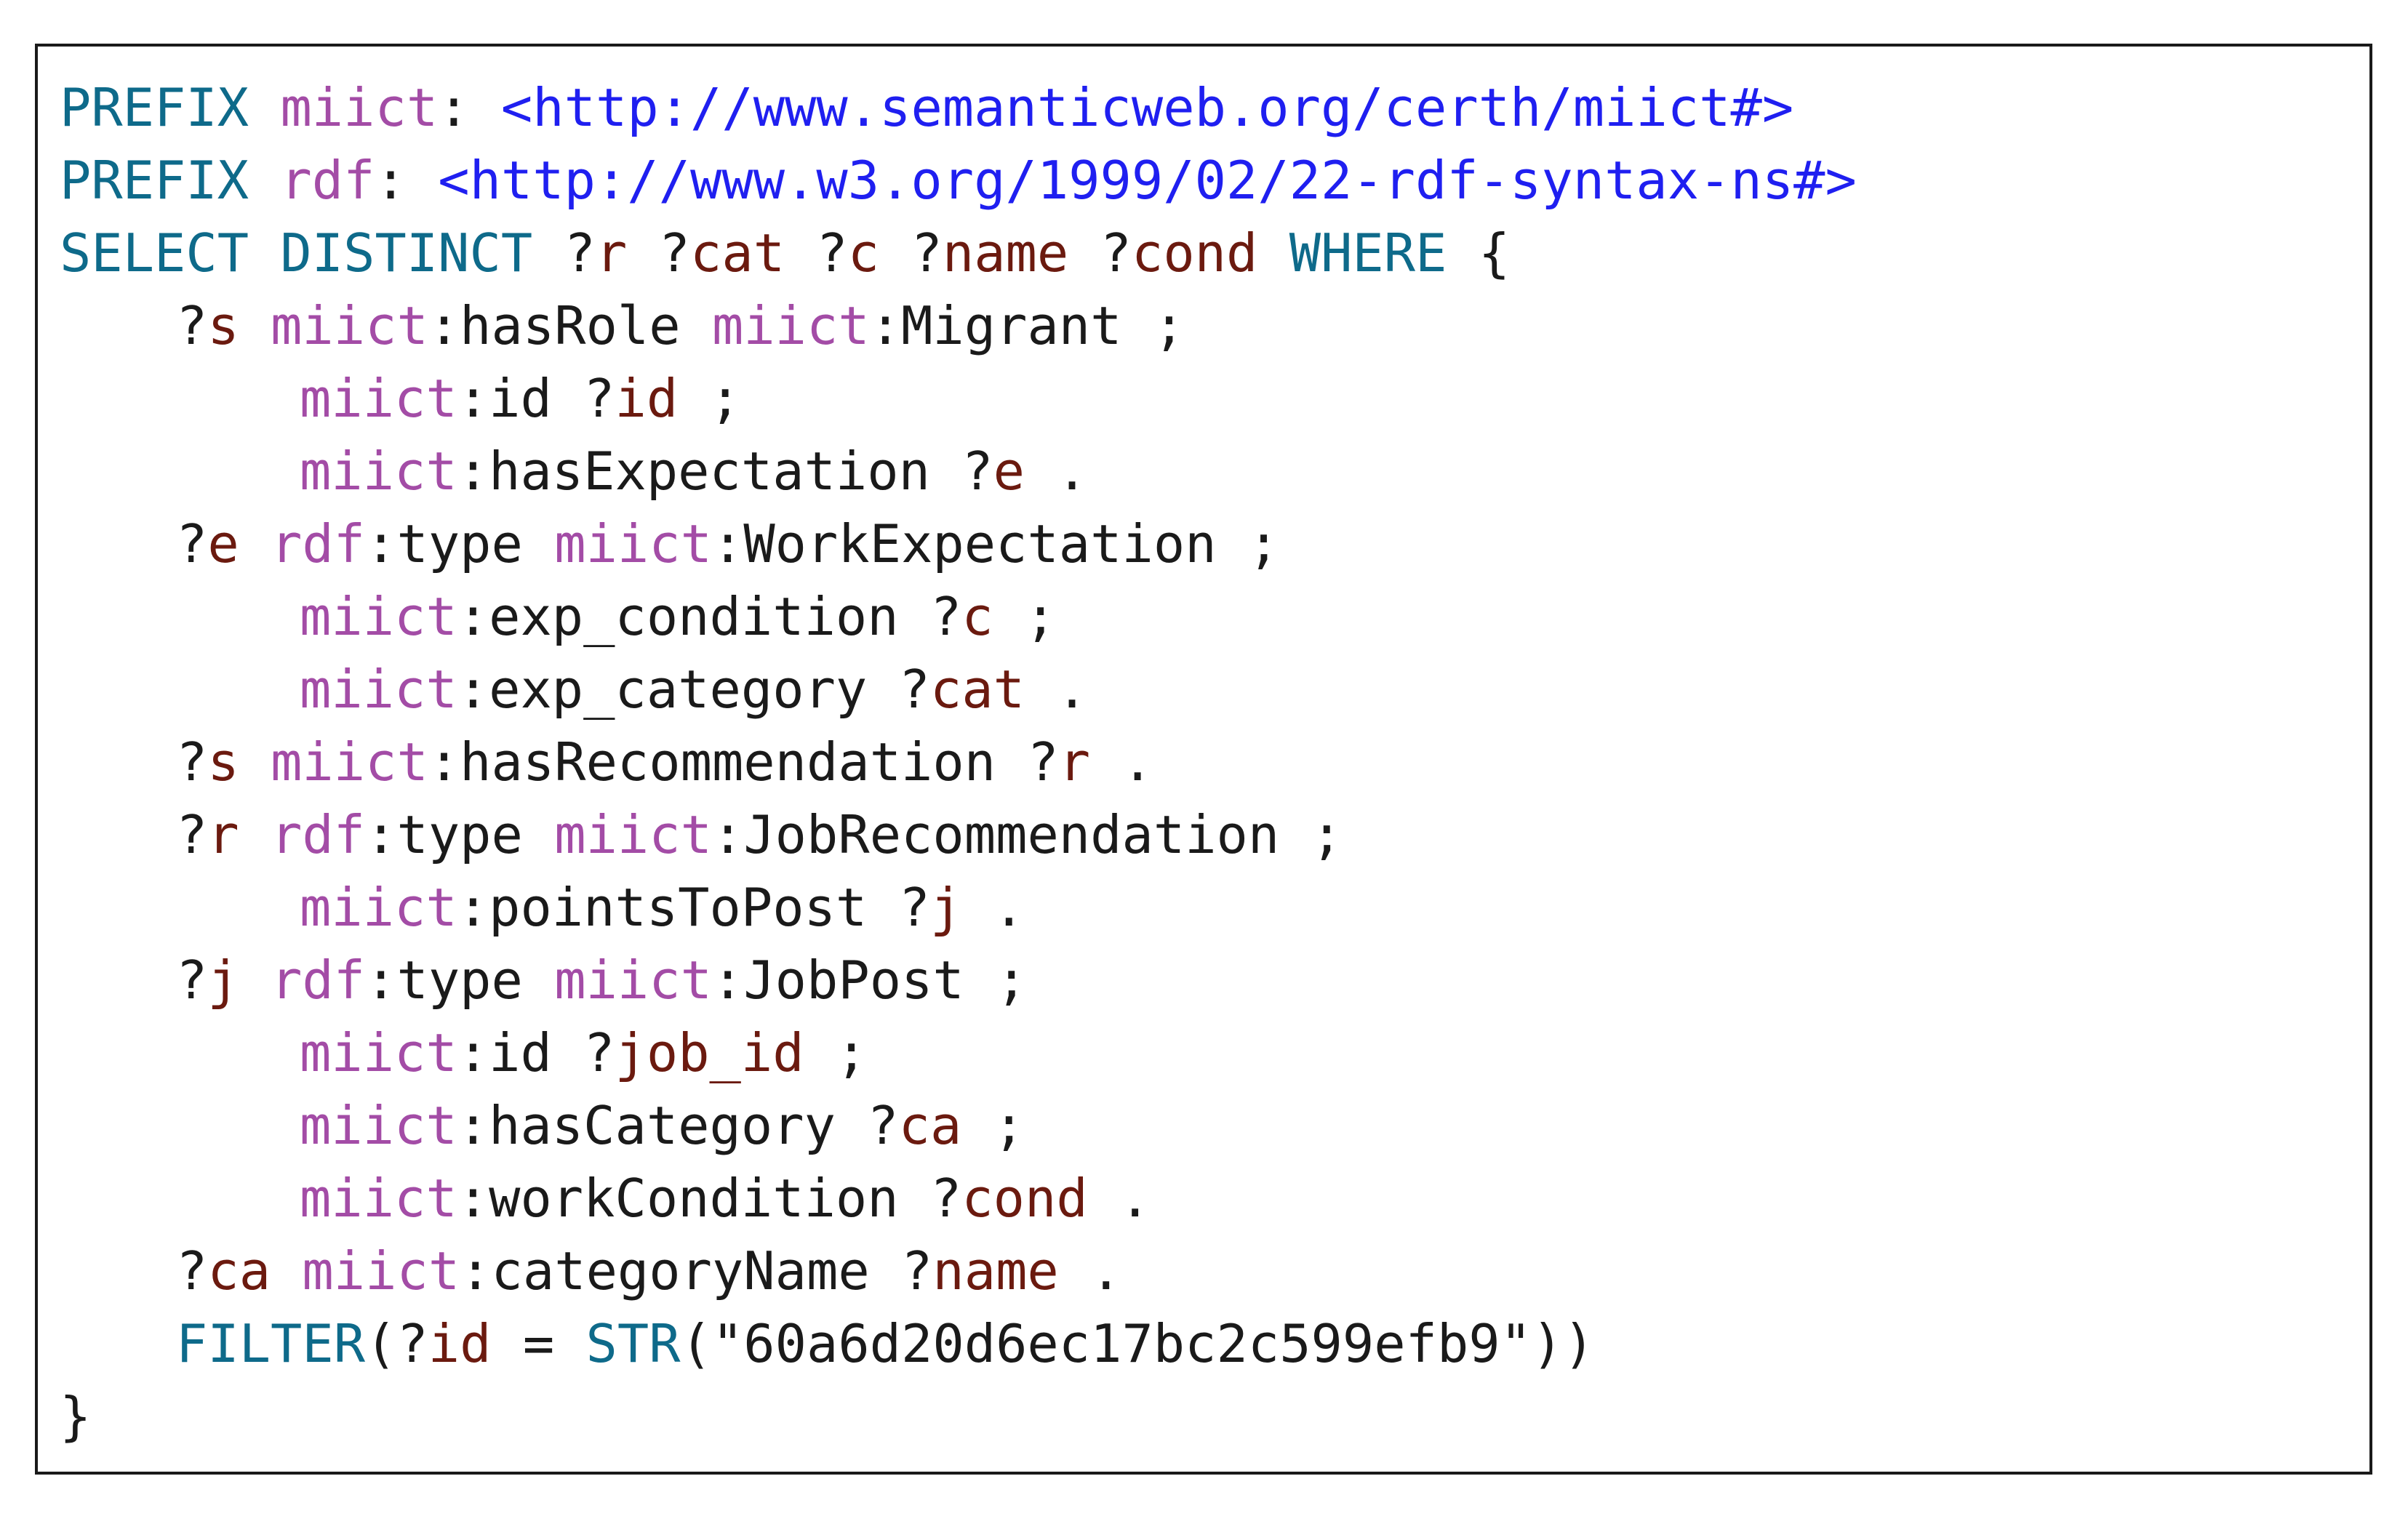  Describe the element at coordinates (945, 907) in the screenshot. I see `variable: j` at that location.